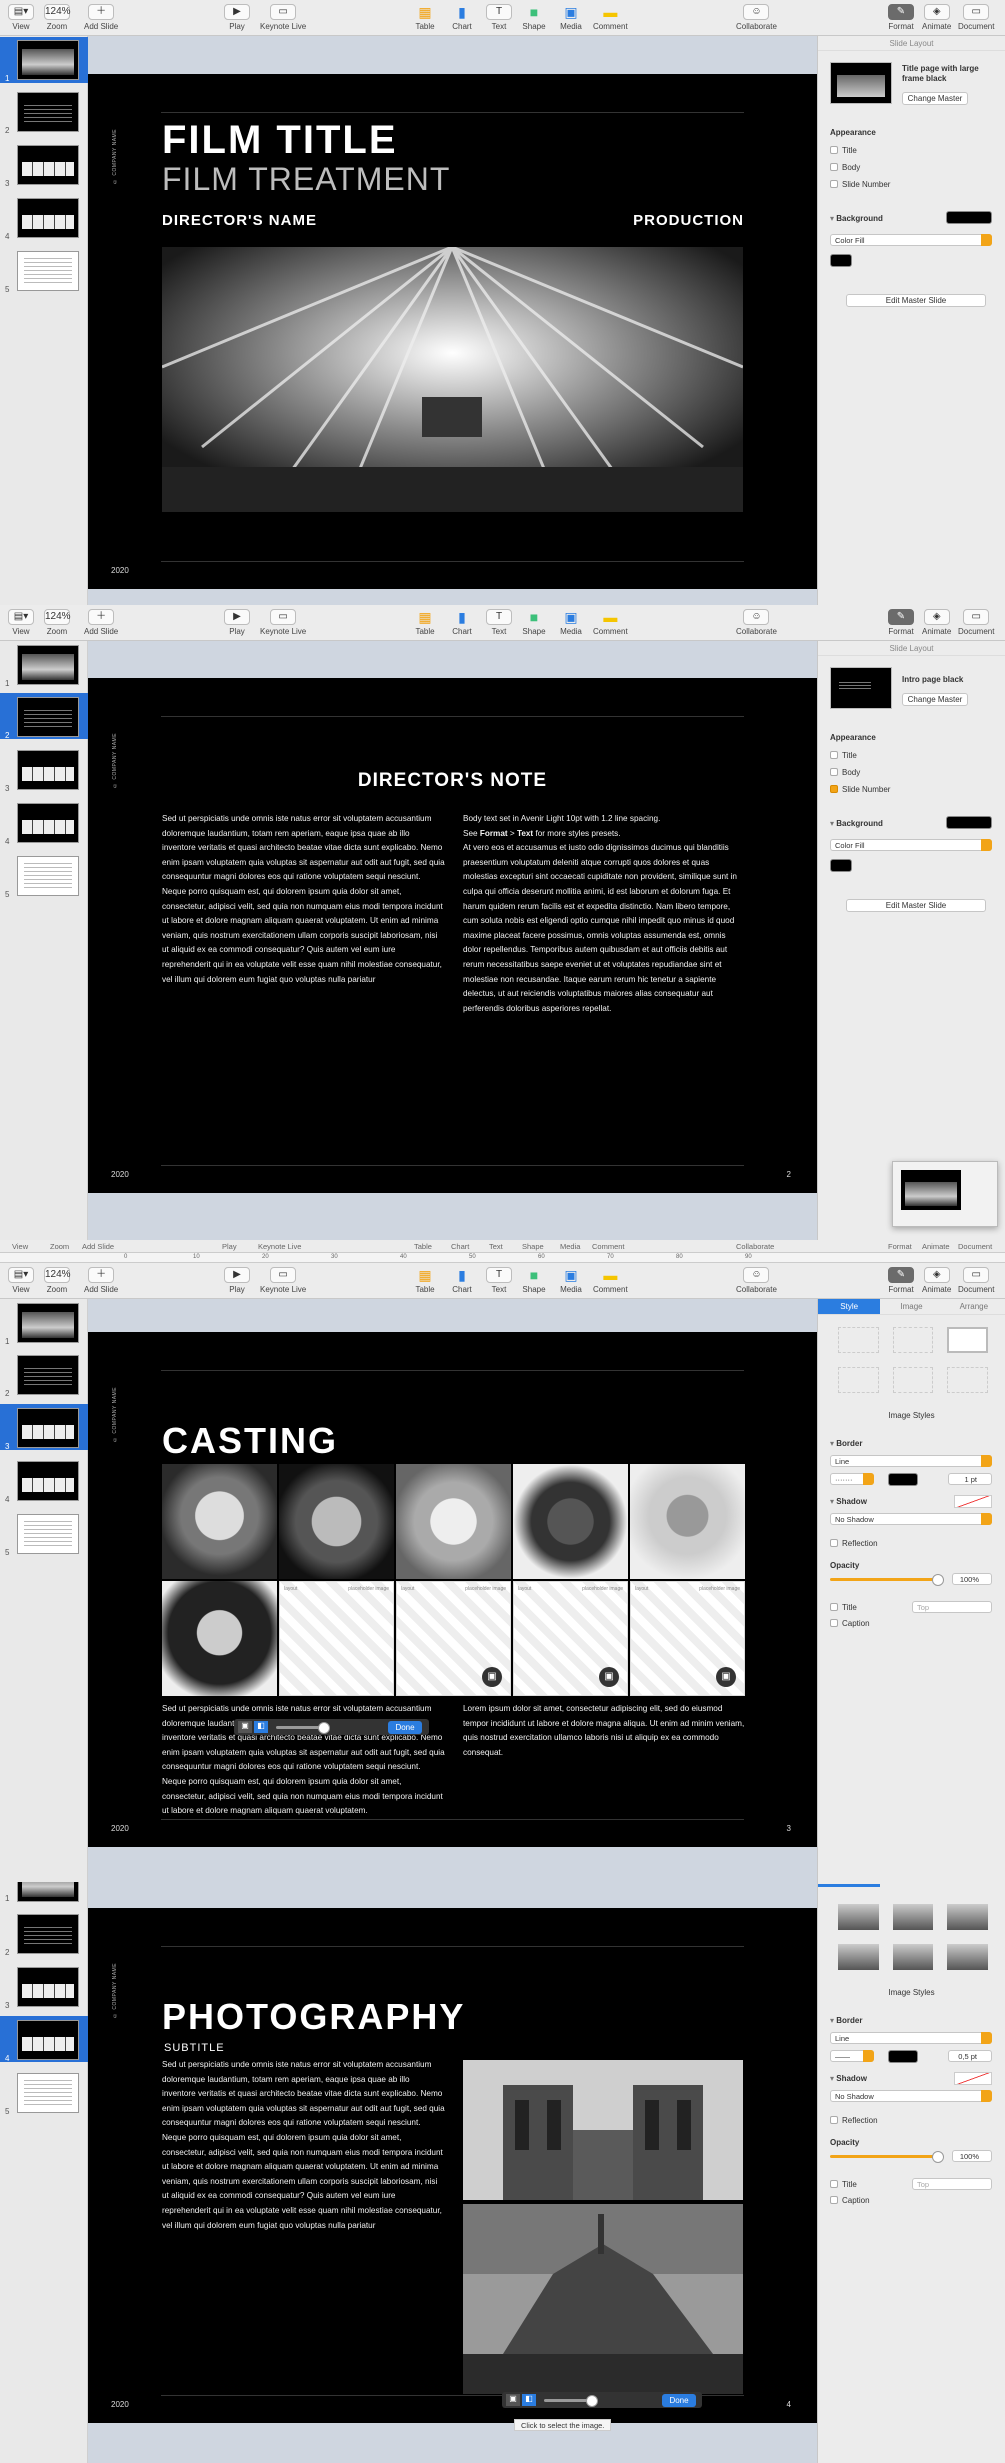  I want to click on background-color-swatch, so click(969, 822).